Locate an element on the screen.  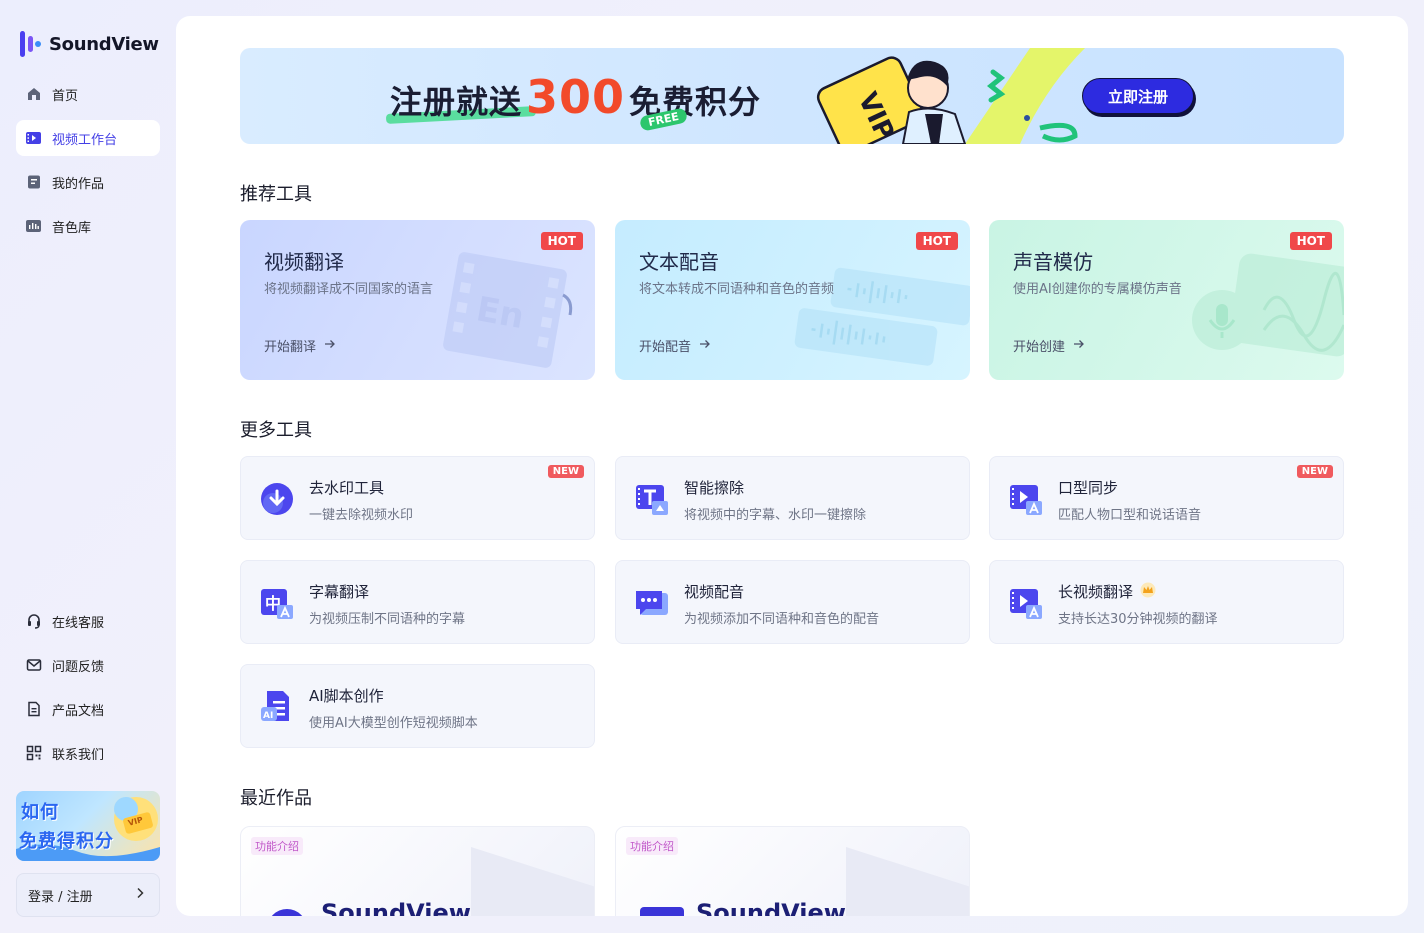
sidebar-item-feedback: 问题反馈 is located at coordinates (88, 665).